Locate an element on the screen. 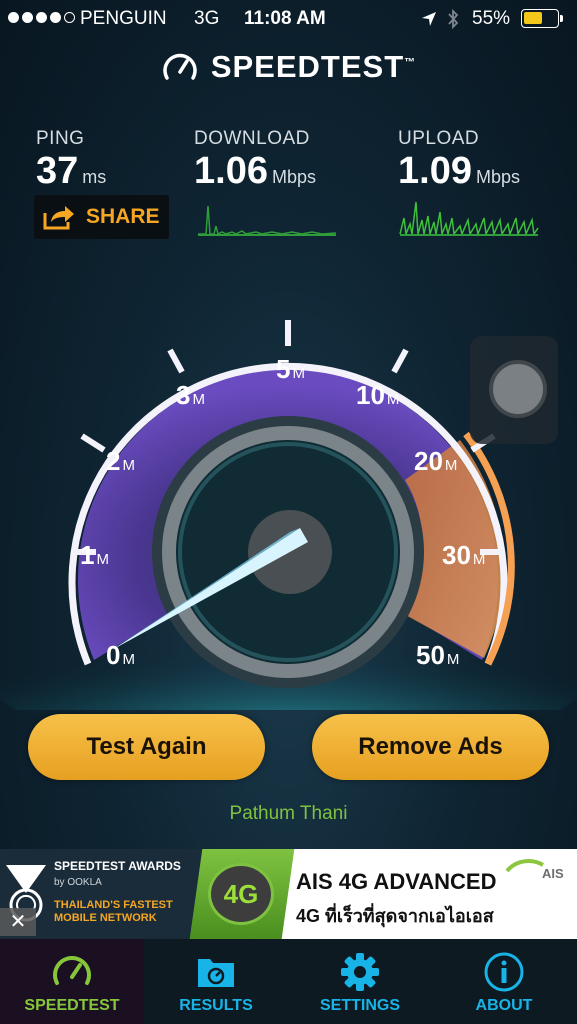 The height and width of the screenshot is (1024, 577). tab-about-label: ABOUT is located at coordinates (504, 1005).